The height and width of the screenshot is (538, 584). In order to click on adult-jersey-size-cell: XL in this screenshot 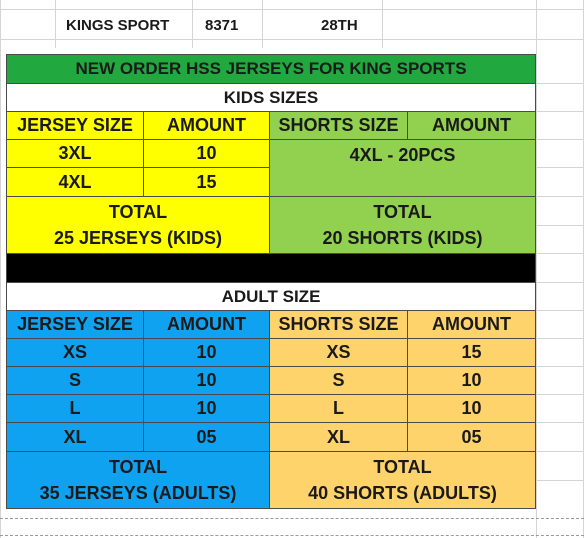, I will do `click(75, 437)`.